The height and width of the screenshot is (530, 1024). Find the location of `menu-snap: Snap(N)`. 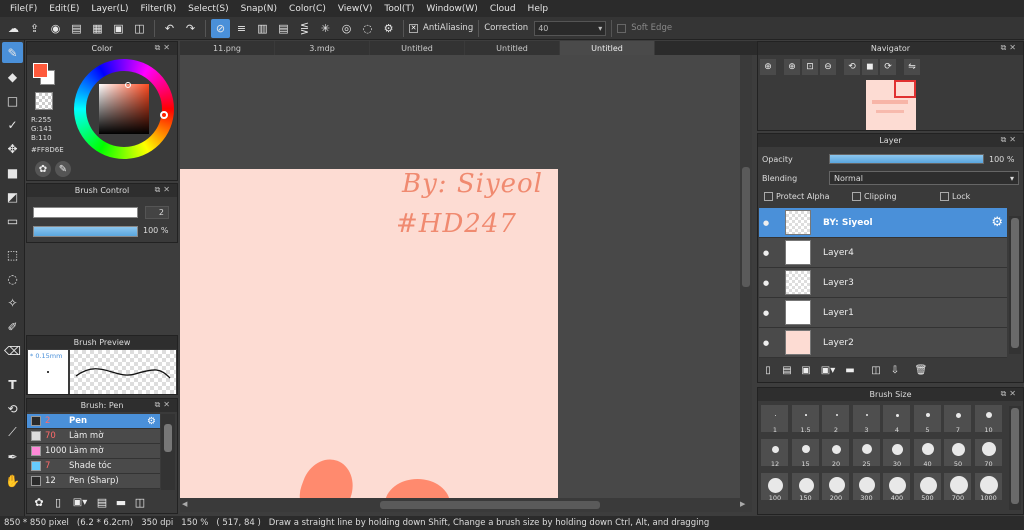

menu-snap: Snap(N) is located at coordinates (259, 9).